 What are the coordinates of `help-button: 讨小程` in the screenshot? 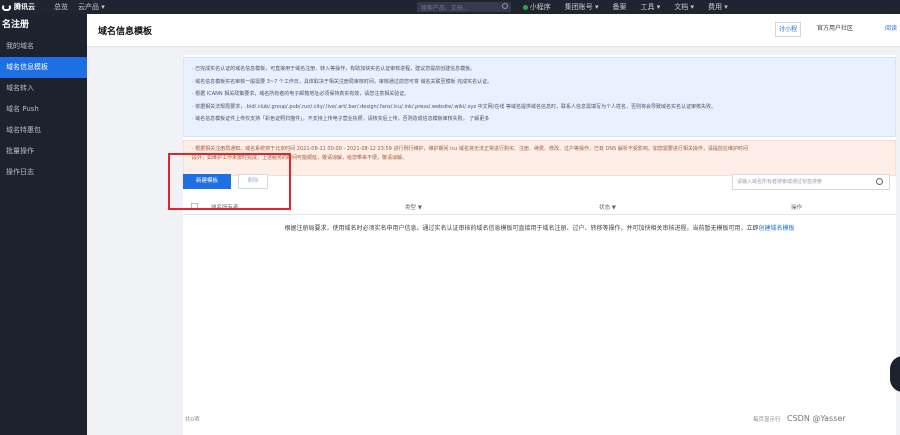 It's located at (788, 29).